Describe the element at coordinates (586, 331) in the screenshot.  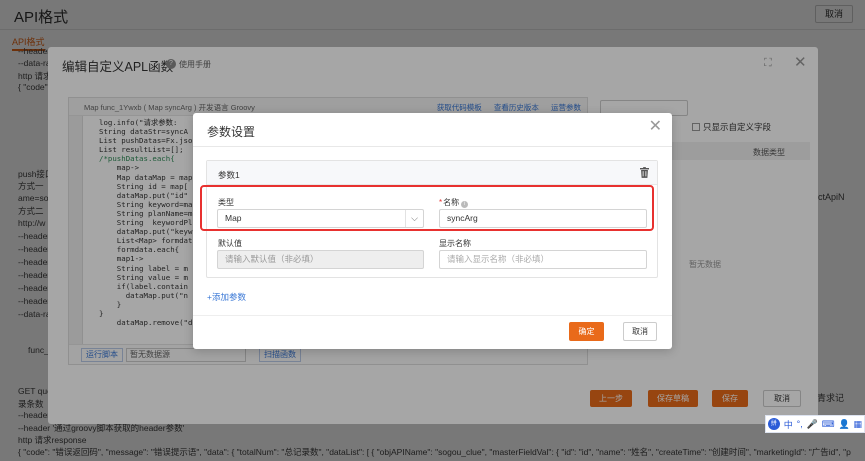
I see `confirm-button: 确定` at that location.